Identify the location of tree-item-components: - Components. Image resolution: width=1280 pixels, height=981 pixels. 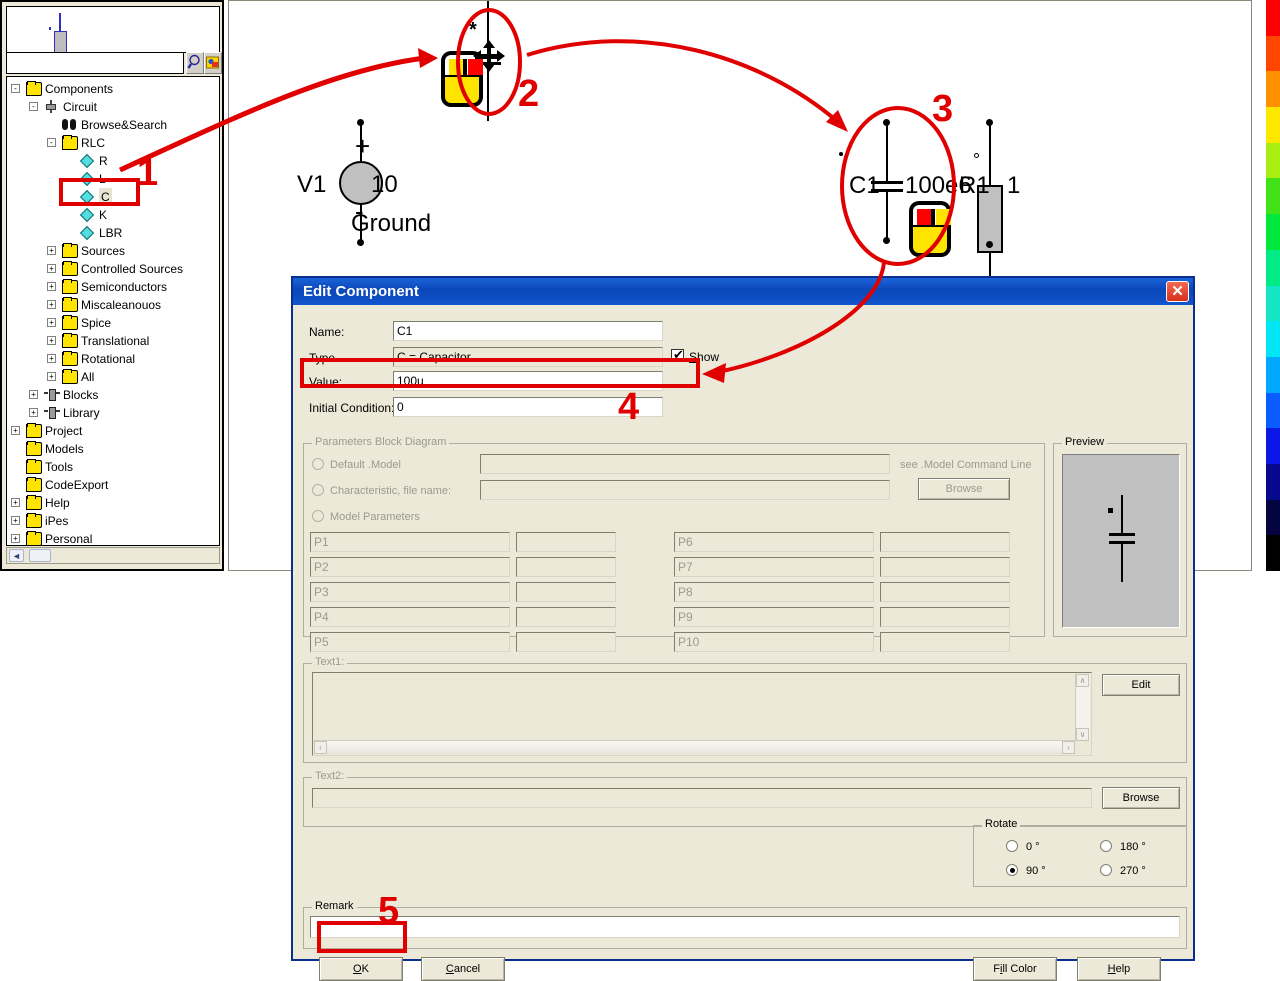
(113, 89).